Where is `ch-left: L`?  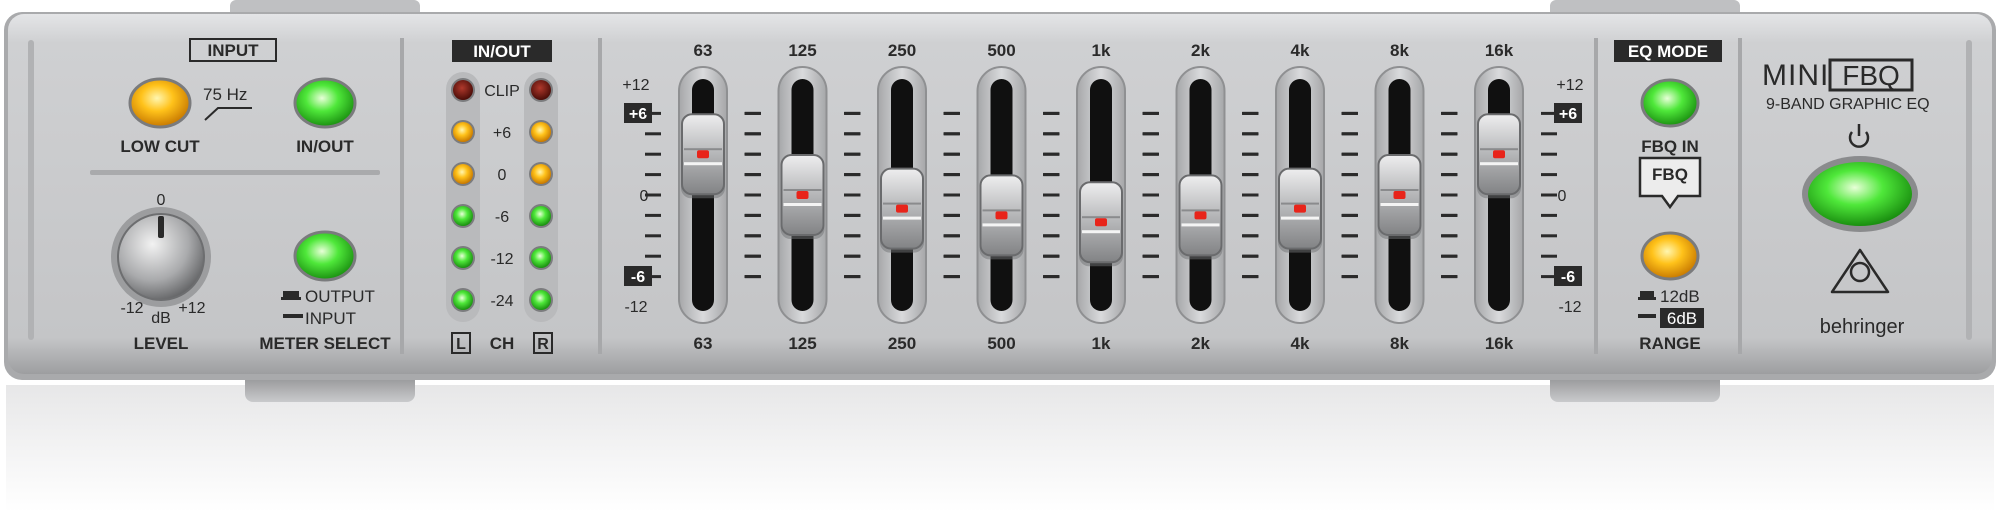
ch-left: L is located at coordinates (461, 344).